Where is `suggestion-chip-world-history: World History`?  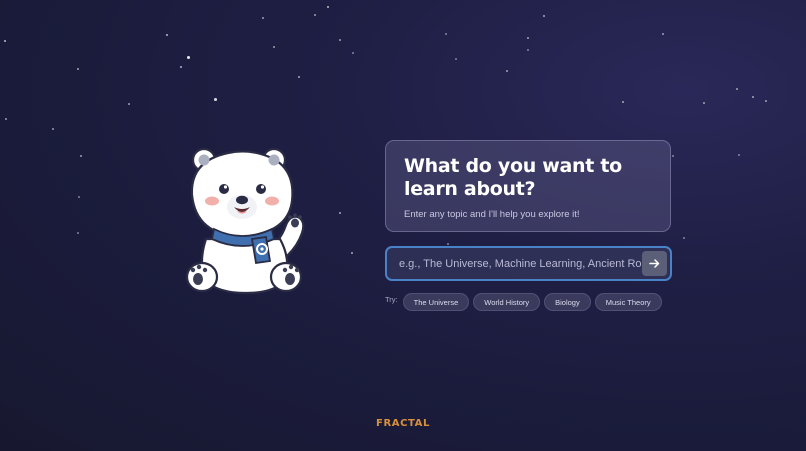
suggestion-chip-world-history: World History is located at coordinates (507, 302).